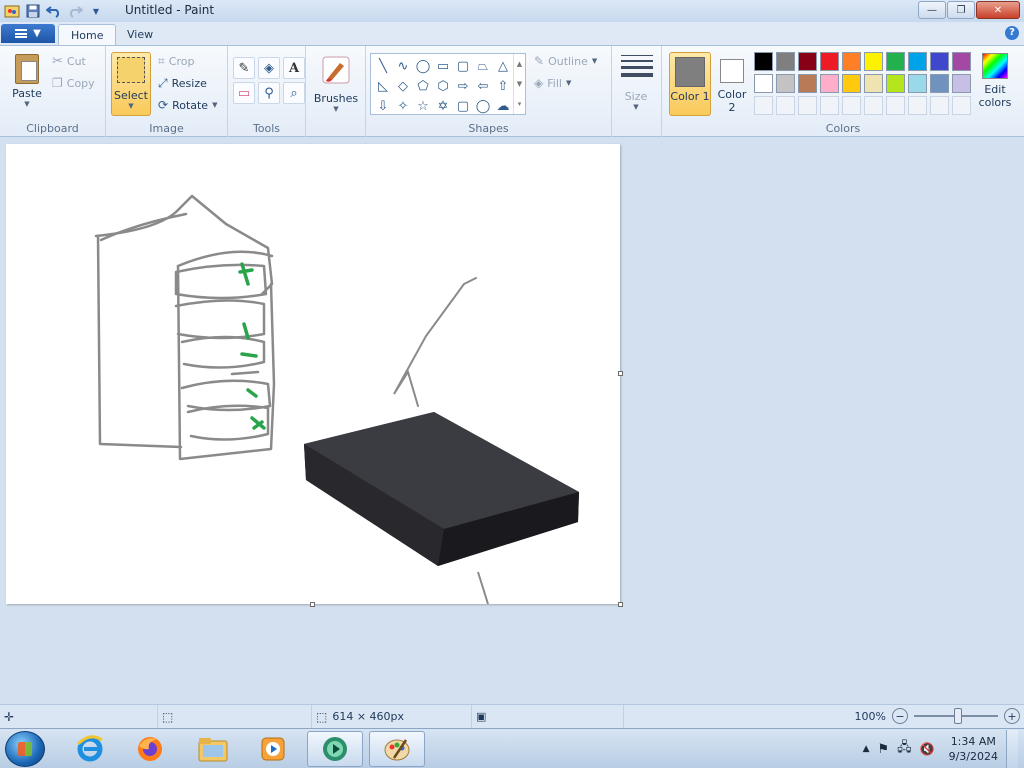 The height and width of the screenshot is (768, 1024). I want to click on brushes-button: Brushes ▼, so click(336, 83).